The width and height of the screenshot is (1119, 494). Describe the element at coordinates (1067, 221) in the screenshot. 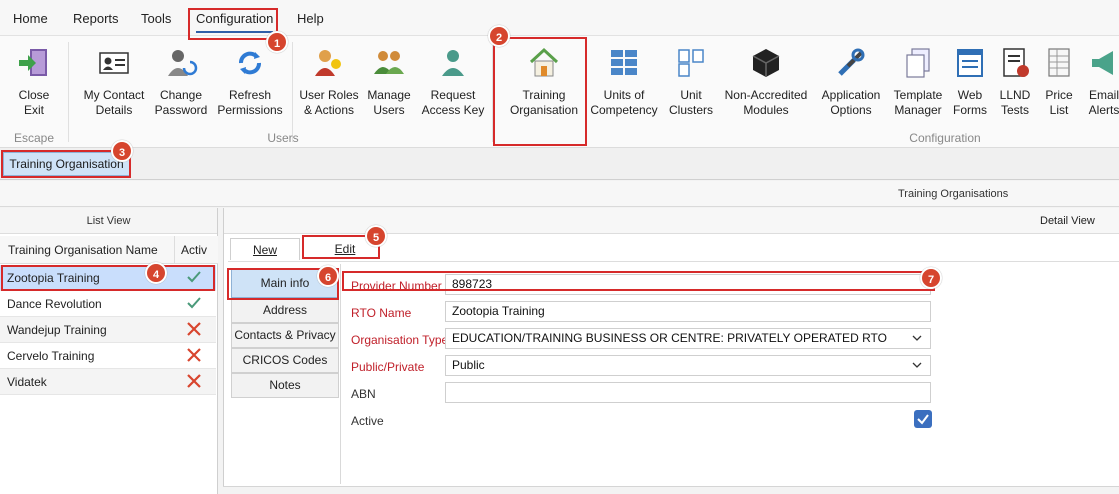

I see `detail-view-title: Detail View` at that location.